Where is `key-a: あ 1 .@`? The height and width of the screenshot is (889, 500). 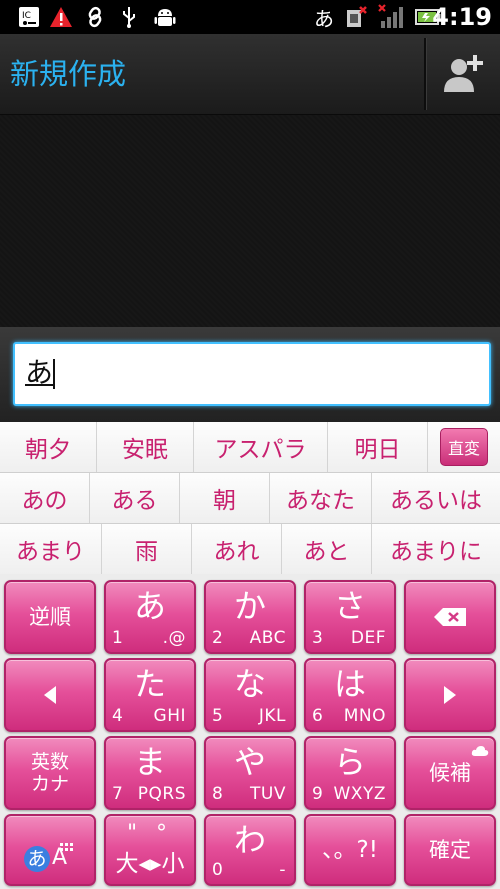
key-a: あ 1 .@ is located at coordinates (150, 617).